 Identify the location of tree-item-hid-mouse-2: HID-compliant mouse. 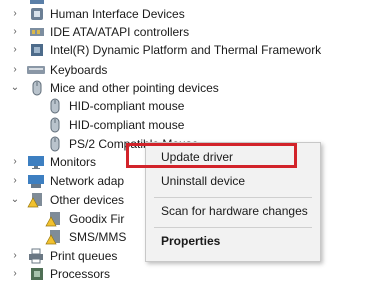
(190, 125).